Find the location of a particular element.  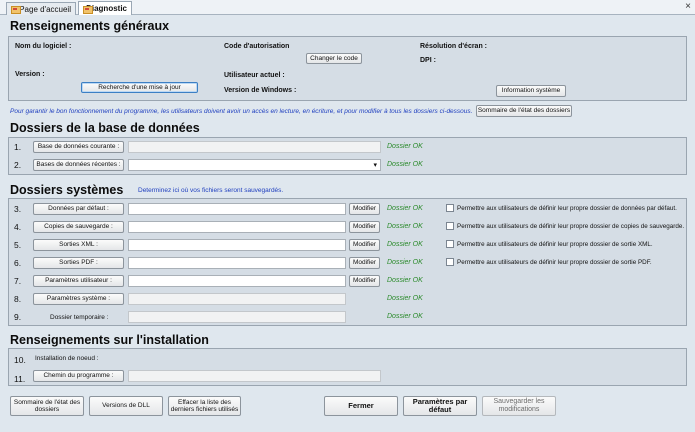

allow-default-data-checkbox is located at coordinates (450, 208).